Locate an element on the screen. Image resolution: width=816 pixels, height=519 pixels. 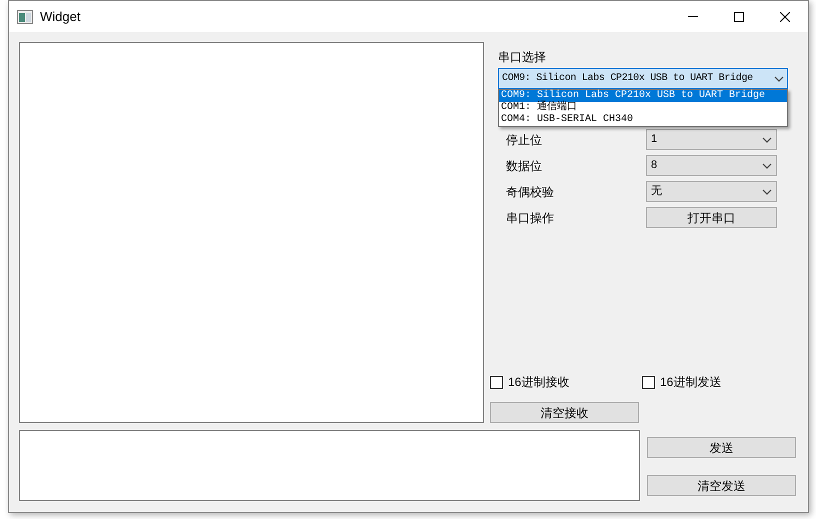
window-title: Widget is located at coordinates (60, 17).